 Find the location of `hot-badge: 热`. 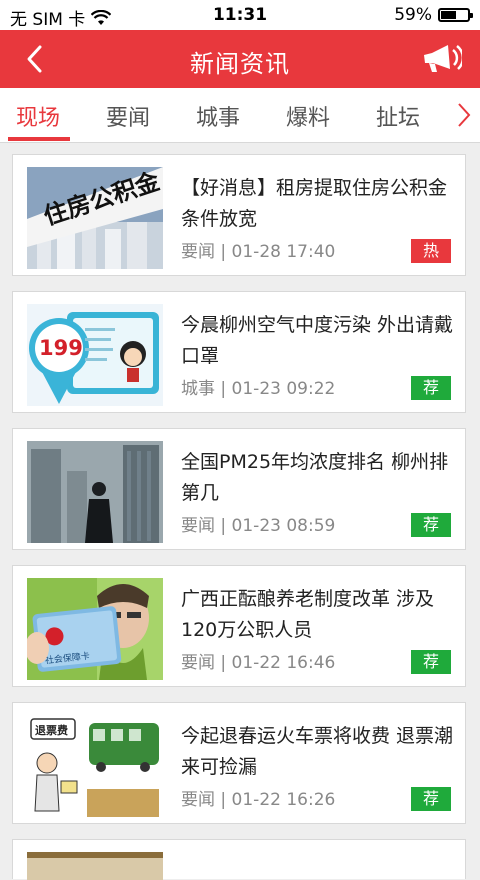

hot-badge: 热 is located at coordinates (431, 251).